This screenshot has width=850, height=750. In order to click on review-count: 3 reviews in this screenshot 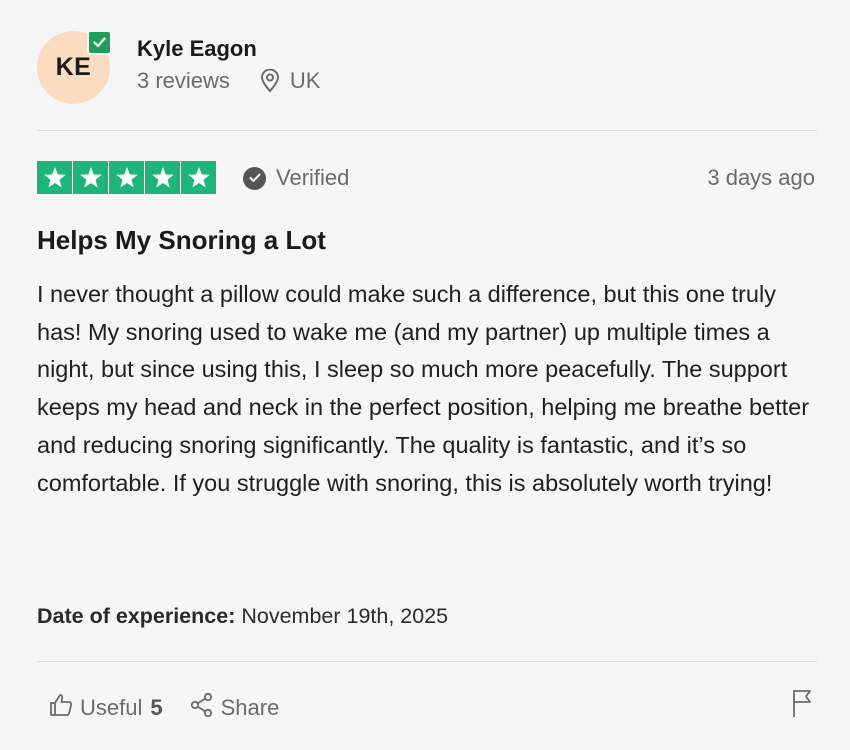, I will do `click(183, 80)`.